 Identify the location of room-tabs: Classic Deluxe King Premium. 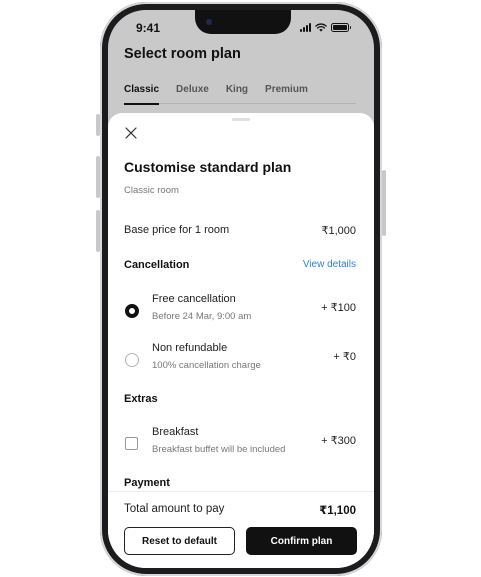
(240, 93).